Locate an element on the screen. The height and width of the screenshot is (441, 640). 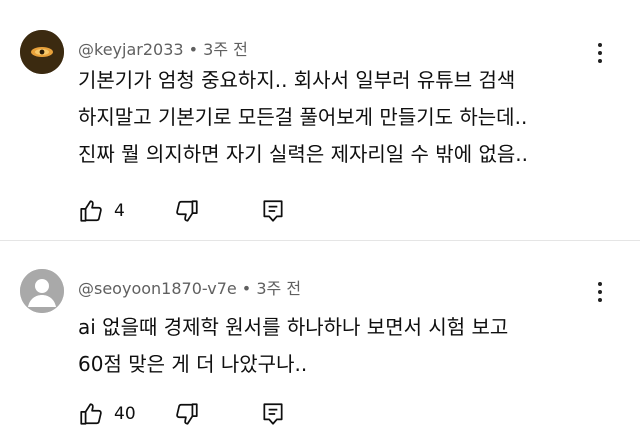
comment-meta: @seoyoon1870-v7e • 3주 전 is located at coordinates (189, 287).